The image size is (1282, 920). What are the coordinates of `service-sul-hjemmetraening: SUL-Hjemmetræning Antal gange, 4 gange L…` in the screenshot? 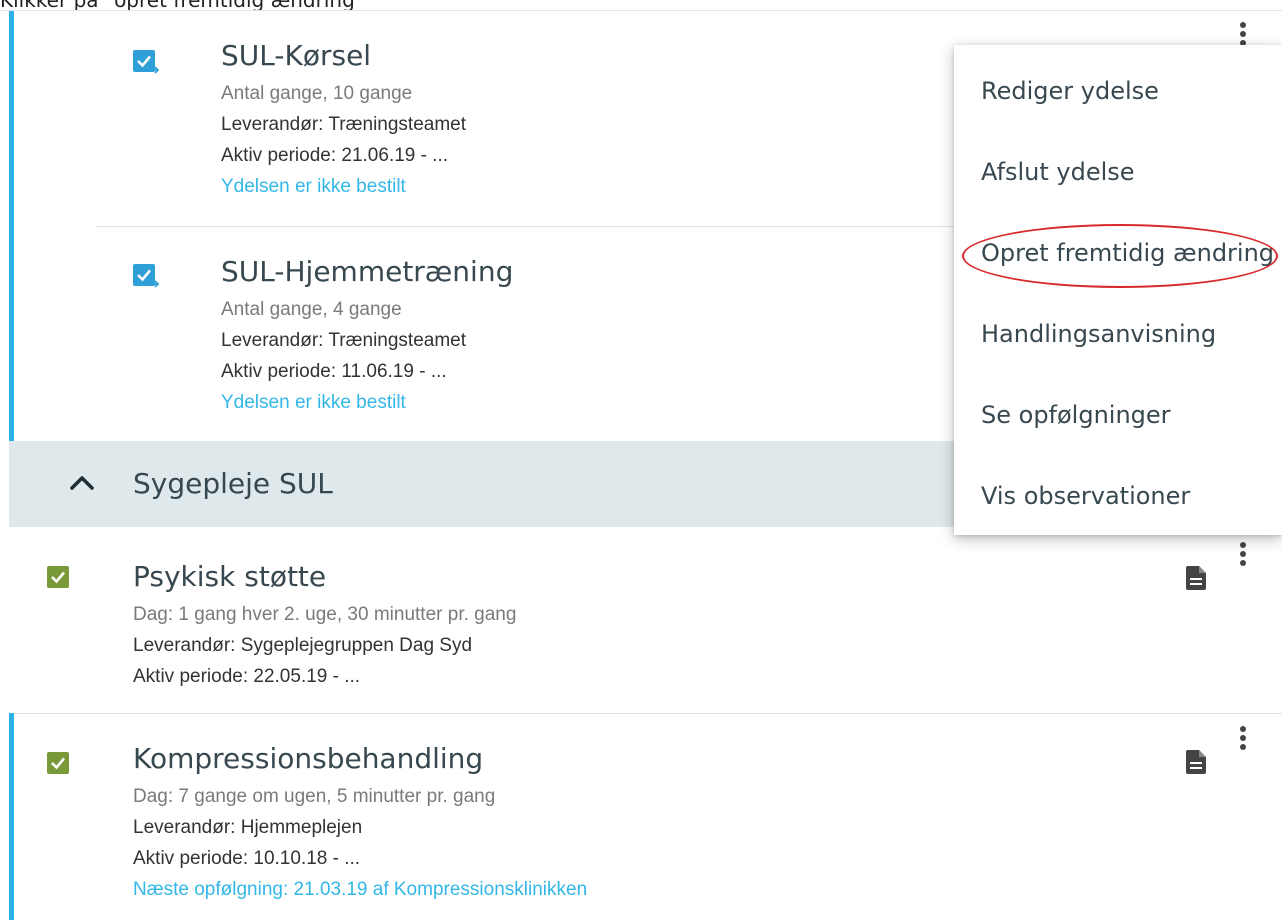 It's located at (367, 337).